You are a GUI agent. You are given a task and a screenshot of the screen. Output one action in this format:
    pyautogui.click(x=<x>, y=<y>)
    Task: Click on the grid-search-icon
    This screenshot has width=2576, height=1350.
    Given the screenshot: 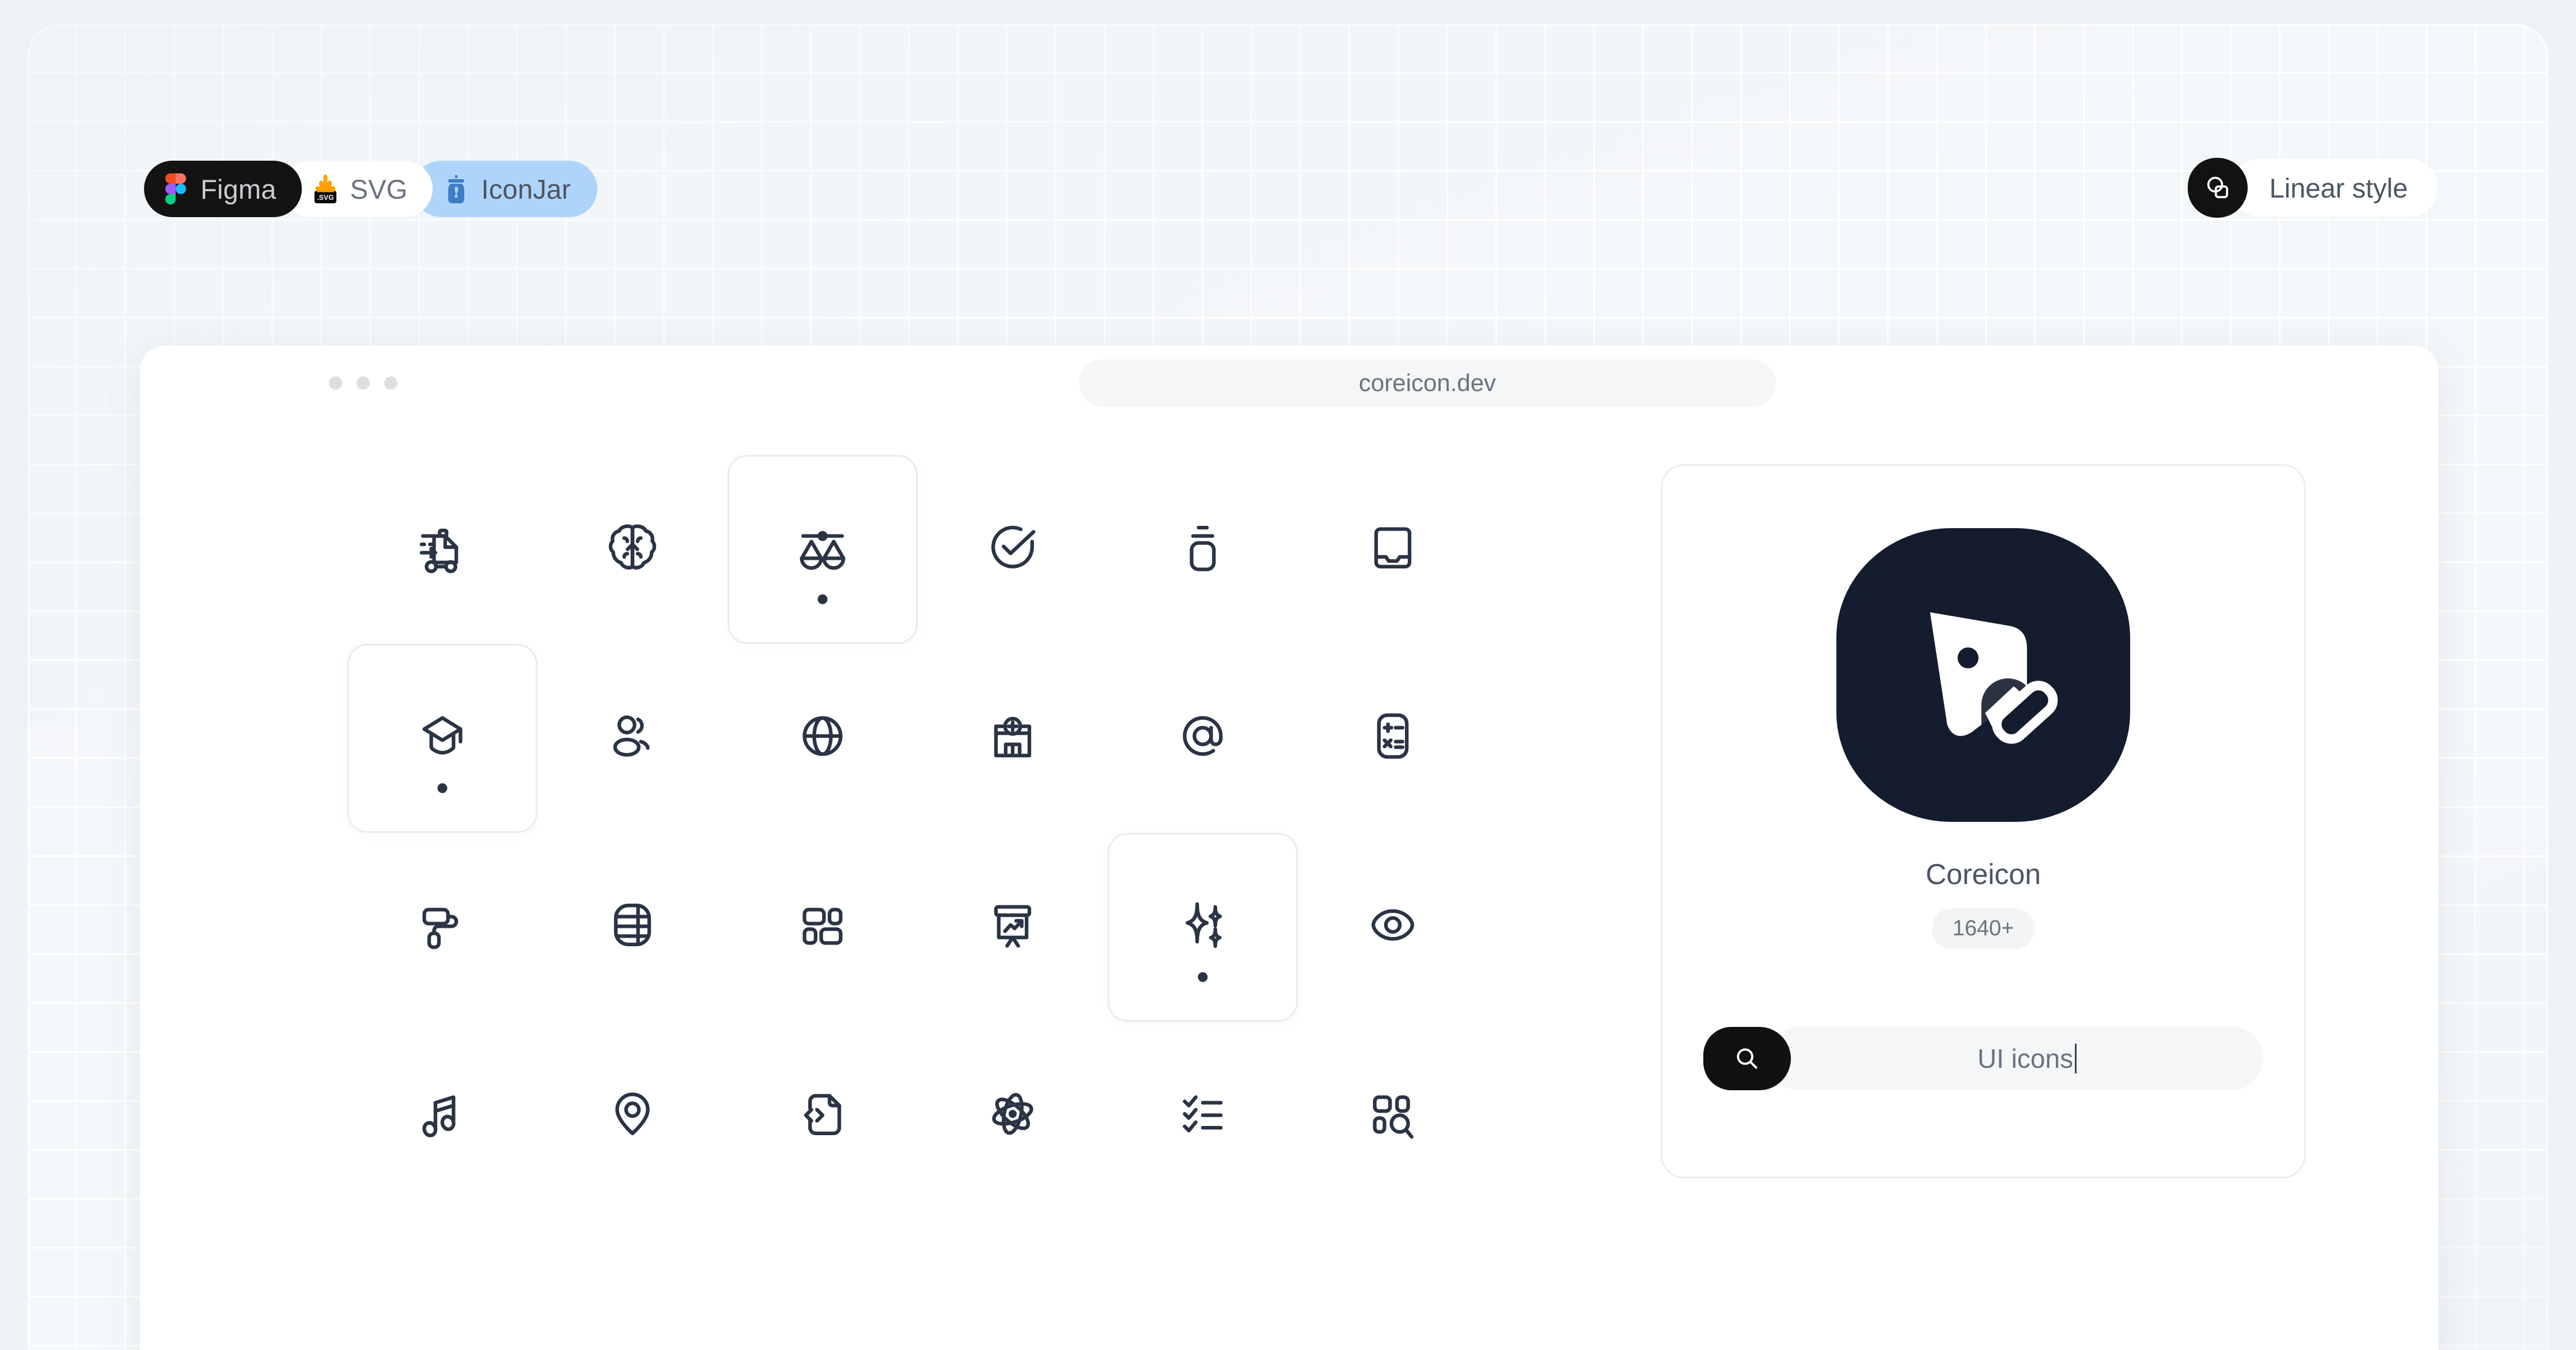 What is the action you would take?
    pyautogui.click(x=1393, y=1117)
    